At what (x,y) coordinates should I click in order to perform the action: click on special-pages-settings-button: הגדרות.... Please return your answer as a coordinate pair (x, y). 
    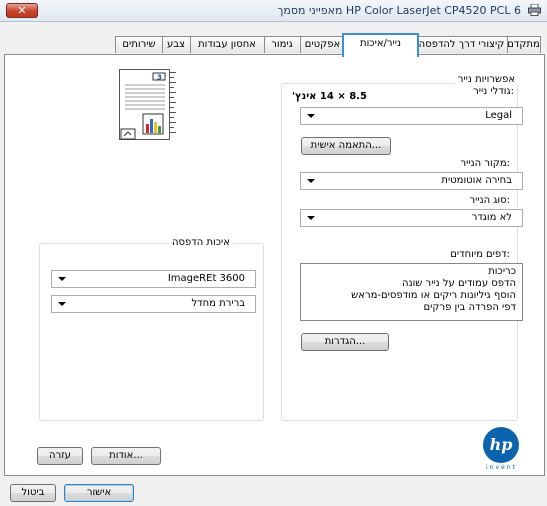
    Looking at the image, I should click on (345, 342).